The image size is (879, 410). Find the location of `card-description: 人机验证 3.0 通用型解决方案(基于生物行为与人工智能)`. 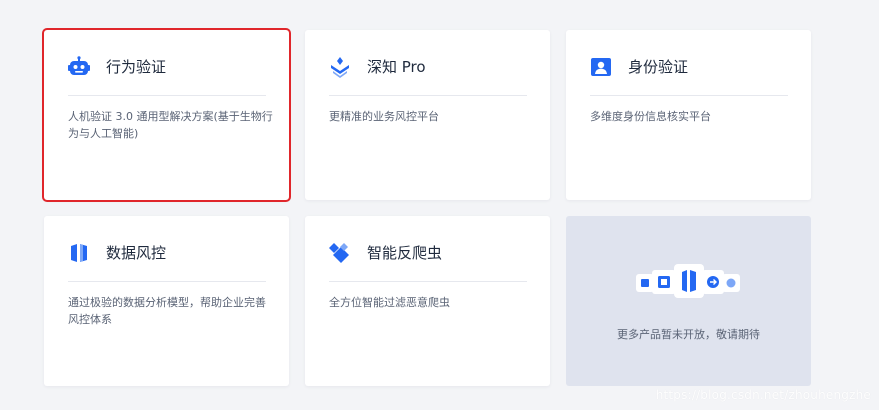

card-description: 人机验证 3.0 通用型解决方案(基于生物行为与人工智能) is located at coordinates (170, 125).